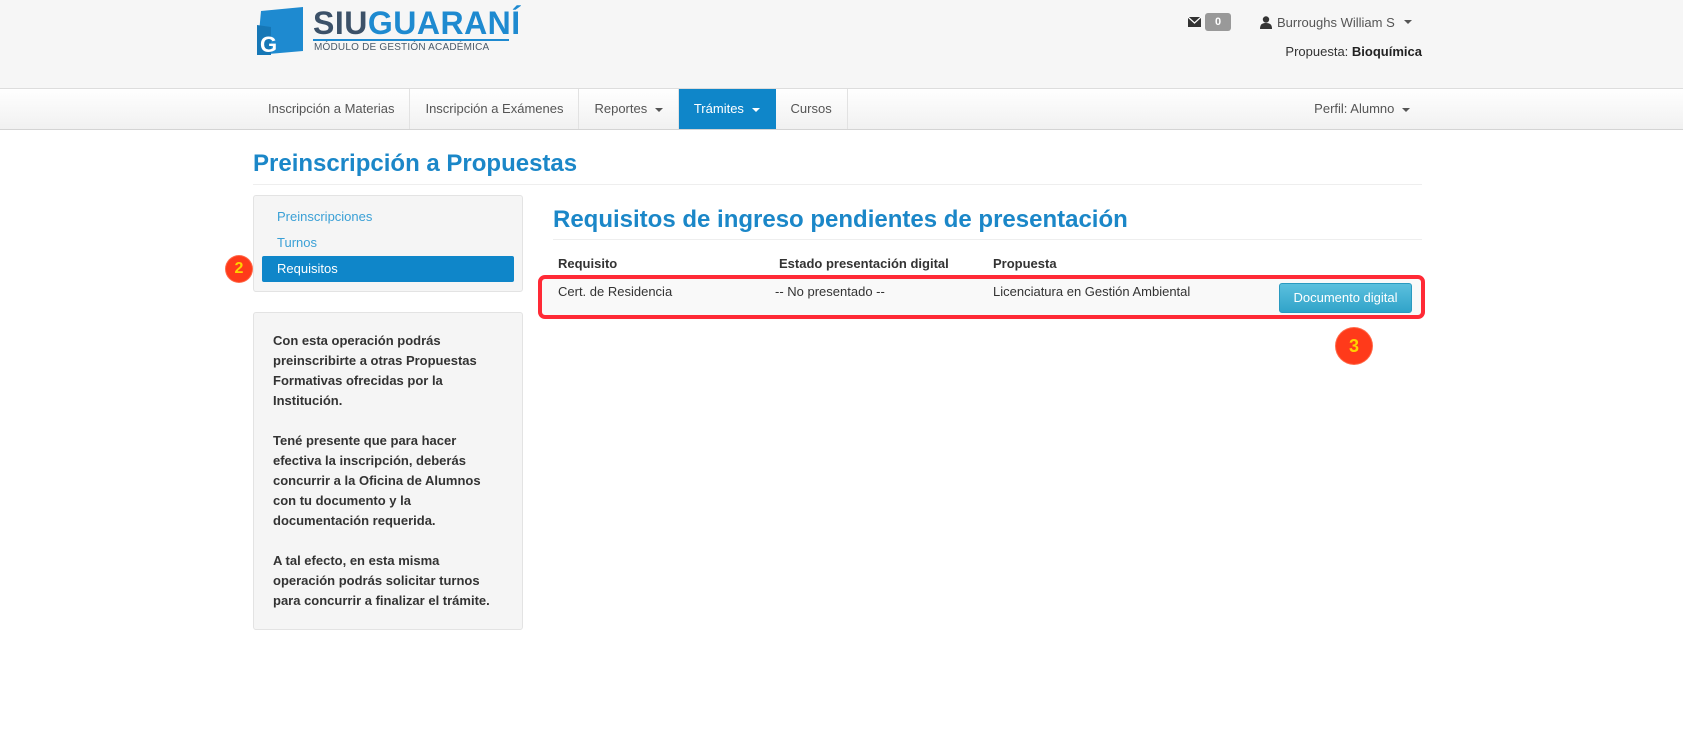  What do you see at coordinates (1218, 22) in the screenshot?
I see `messages-count-badge: 0` at bounding box center [1218, 22].